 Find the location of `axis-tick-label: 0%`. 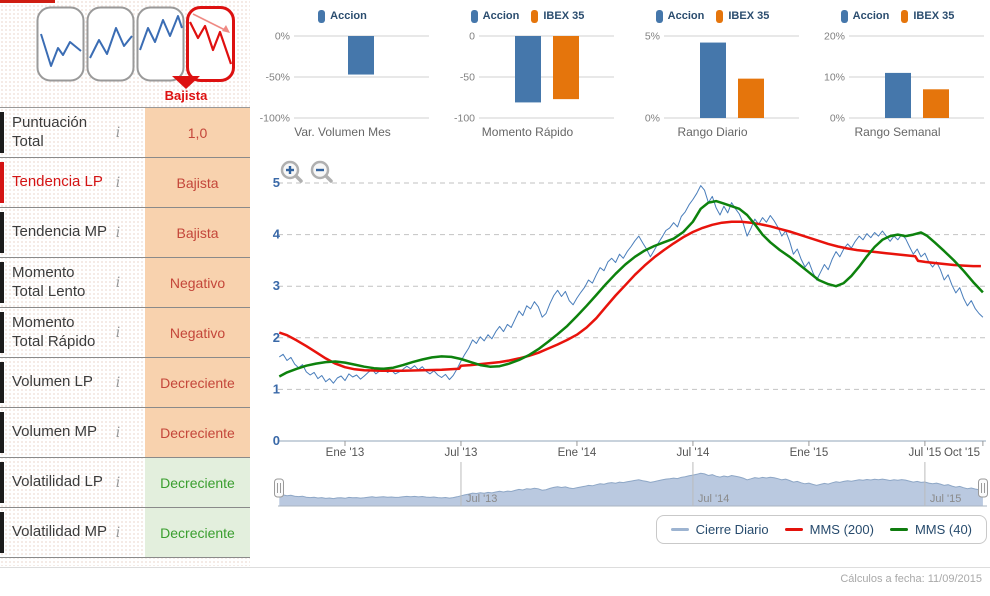

axis-tick-label: 0% is located at coordinates (652, 118).